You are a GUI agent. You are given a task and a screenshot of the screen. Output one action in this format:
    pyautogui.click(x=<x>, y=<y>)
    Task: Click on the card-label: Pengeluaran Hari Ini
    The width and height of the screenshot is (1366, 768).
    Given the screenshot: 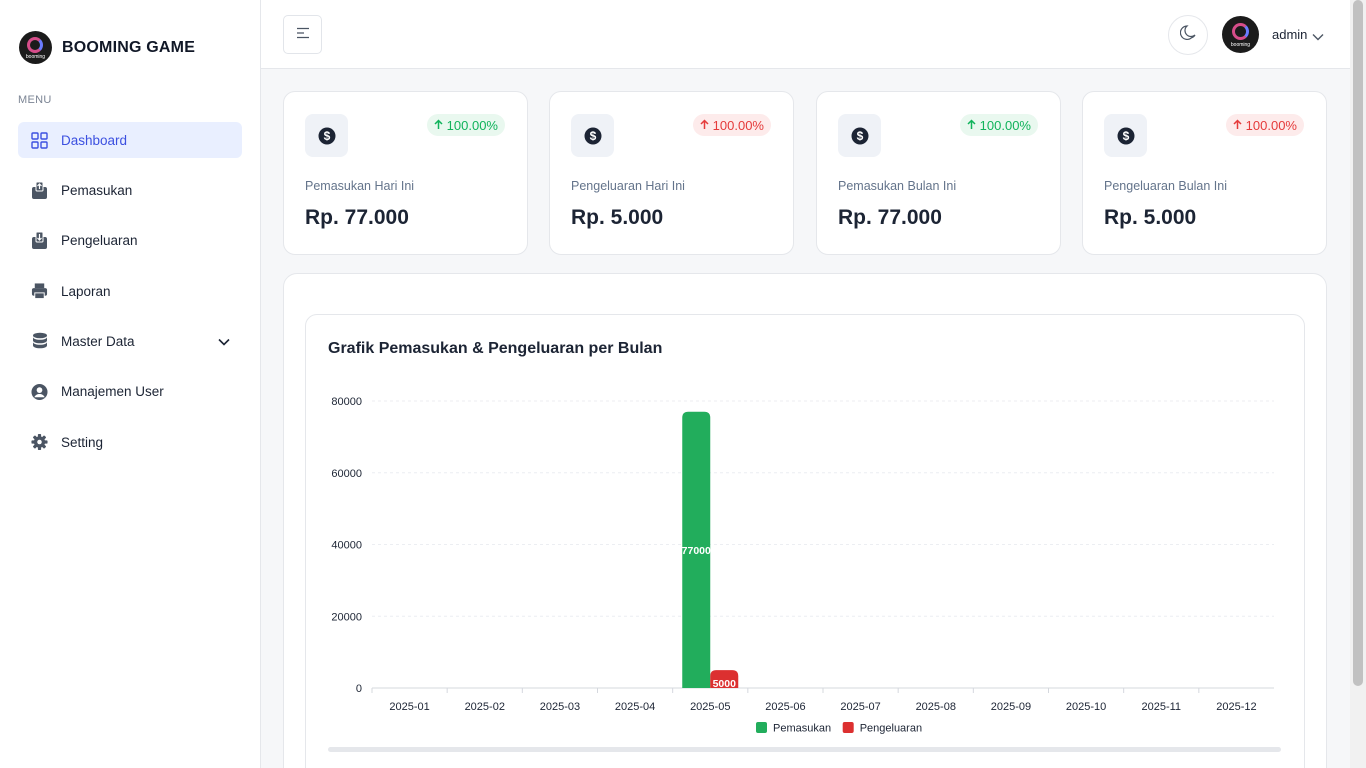 What is the action you would take?
    pyautogui.click(x=628, y=186)
    